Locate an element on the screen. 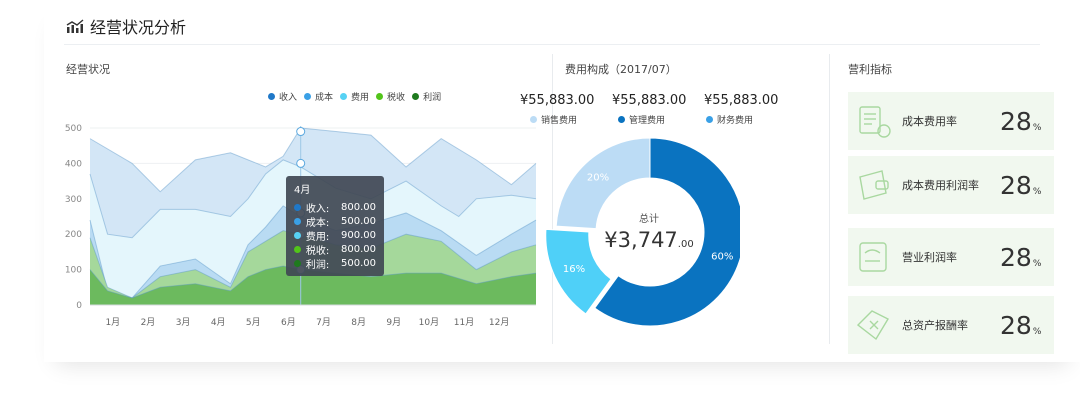 The width and height of the screenshot is (1080, 410). cost-legend-item: 销售费用 is located at coordinates (574, 119).